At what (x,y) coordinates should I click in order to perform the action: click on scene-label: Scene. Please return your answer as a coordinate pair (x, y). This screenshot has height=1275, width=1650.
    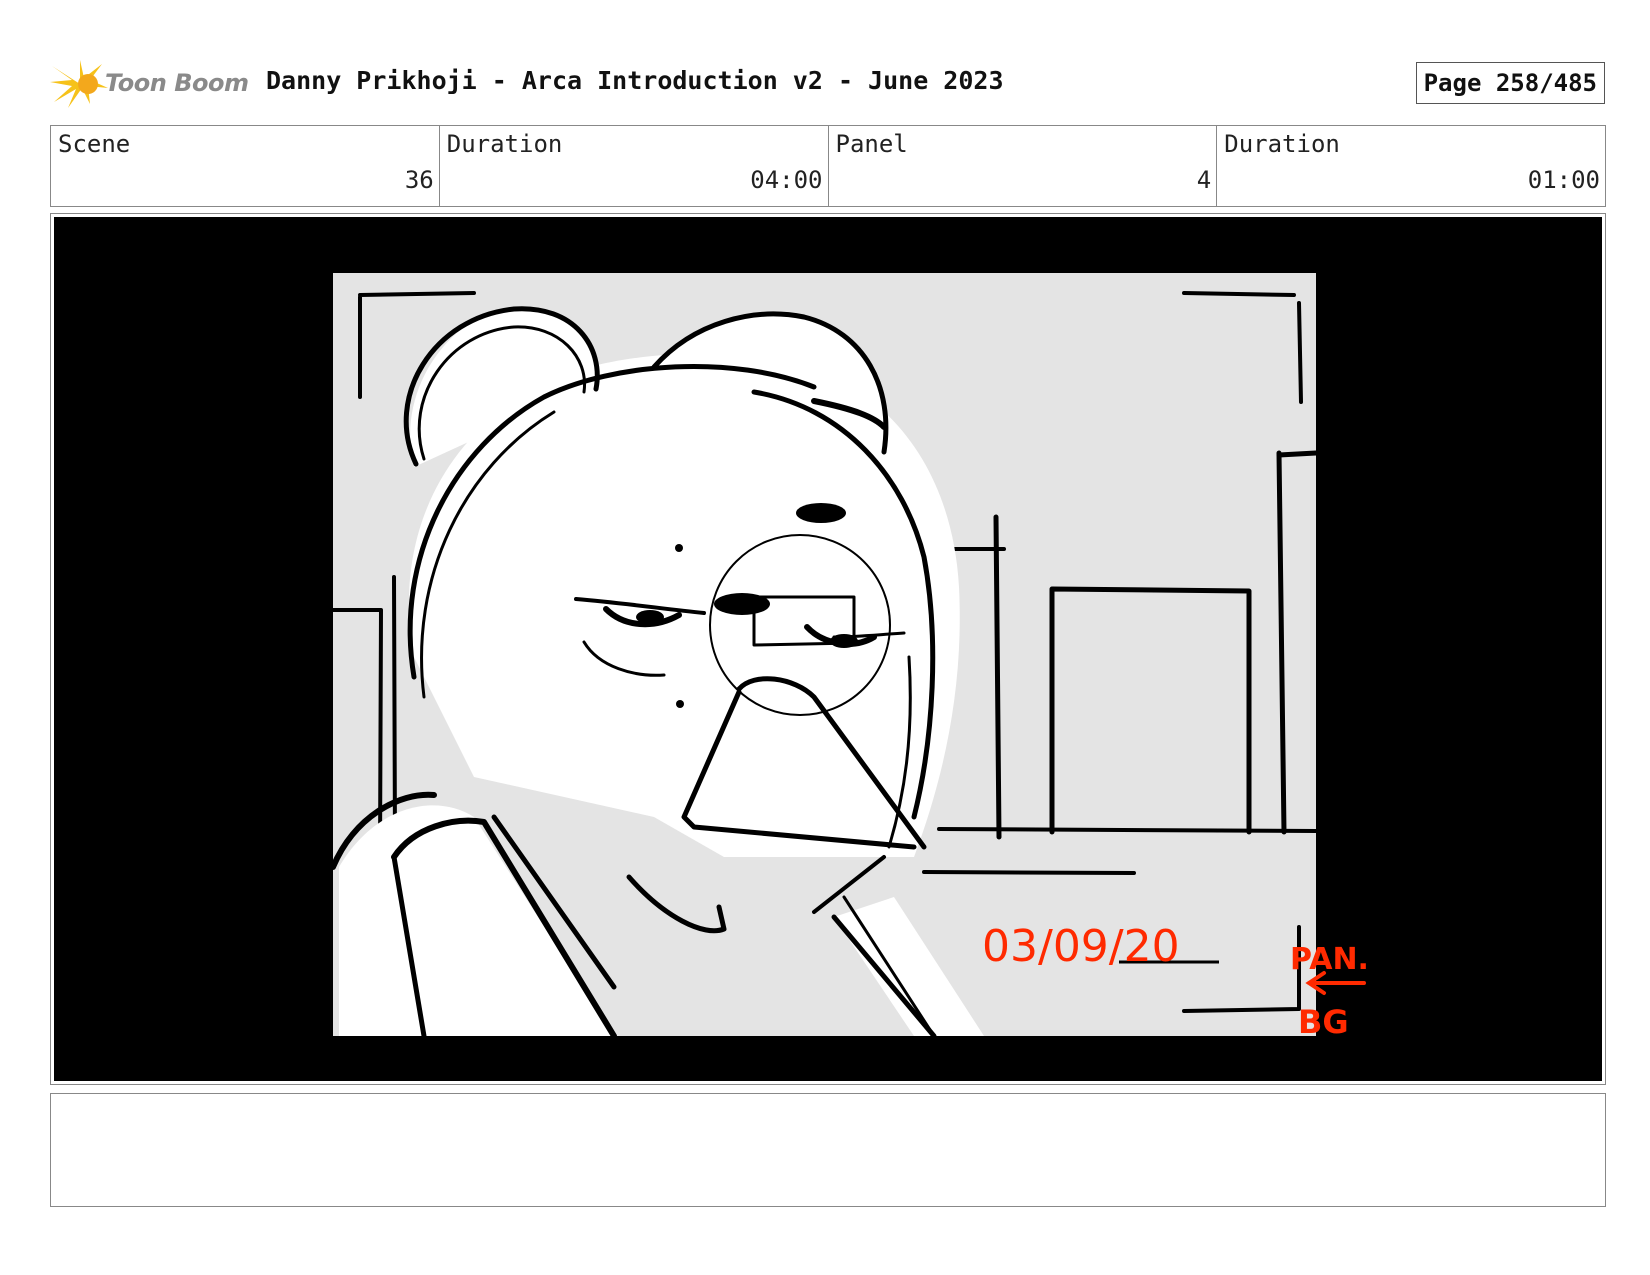
    Looking at the image, I should click on (94, 144).